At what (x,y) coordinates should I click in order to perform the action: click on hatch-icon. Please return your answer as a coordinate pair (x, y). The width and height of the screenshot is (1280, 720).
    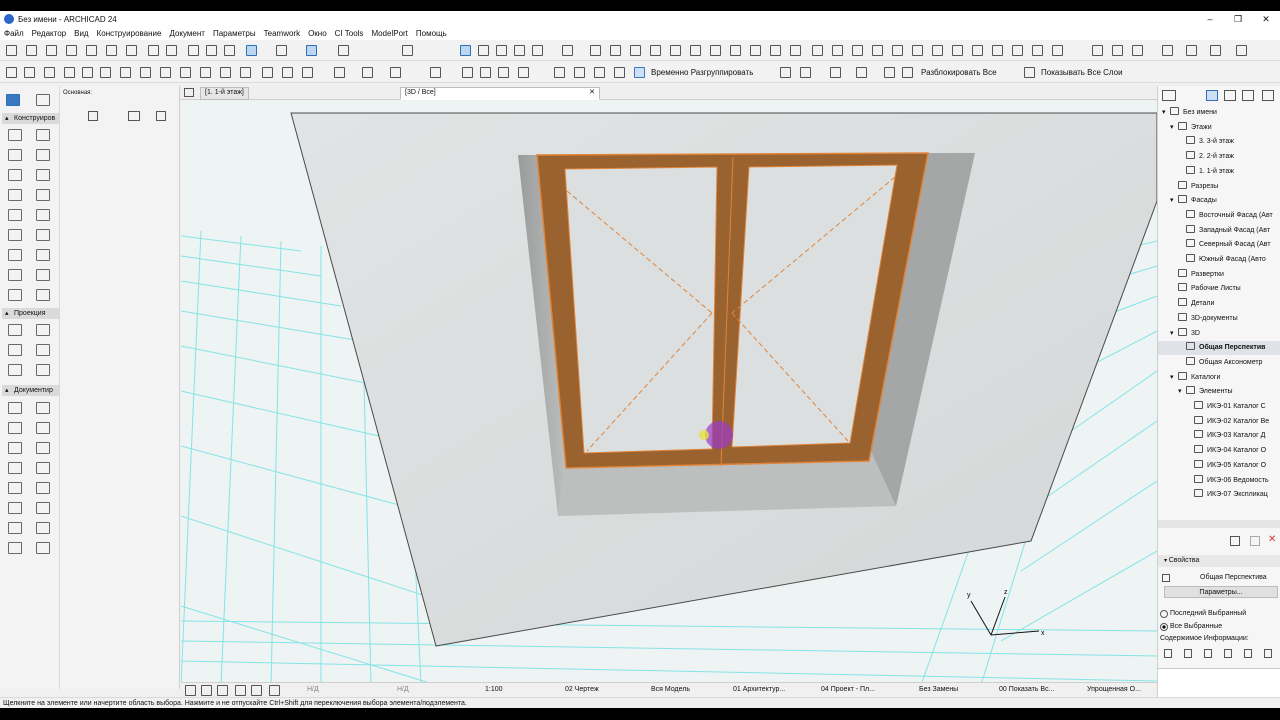
    Looking at the image, I should click on (977, 50).